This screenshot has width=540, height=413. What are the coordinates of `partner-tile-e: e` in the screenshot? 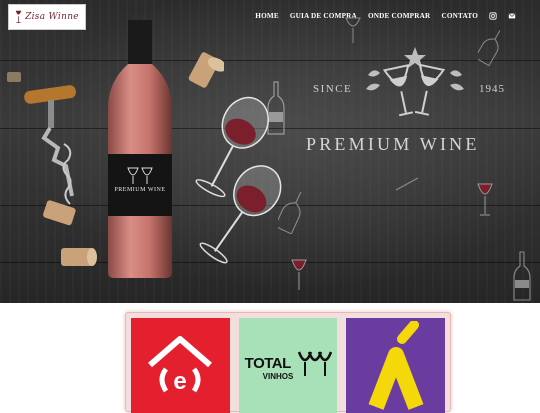 It's located at (180, 365).